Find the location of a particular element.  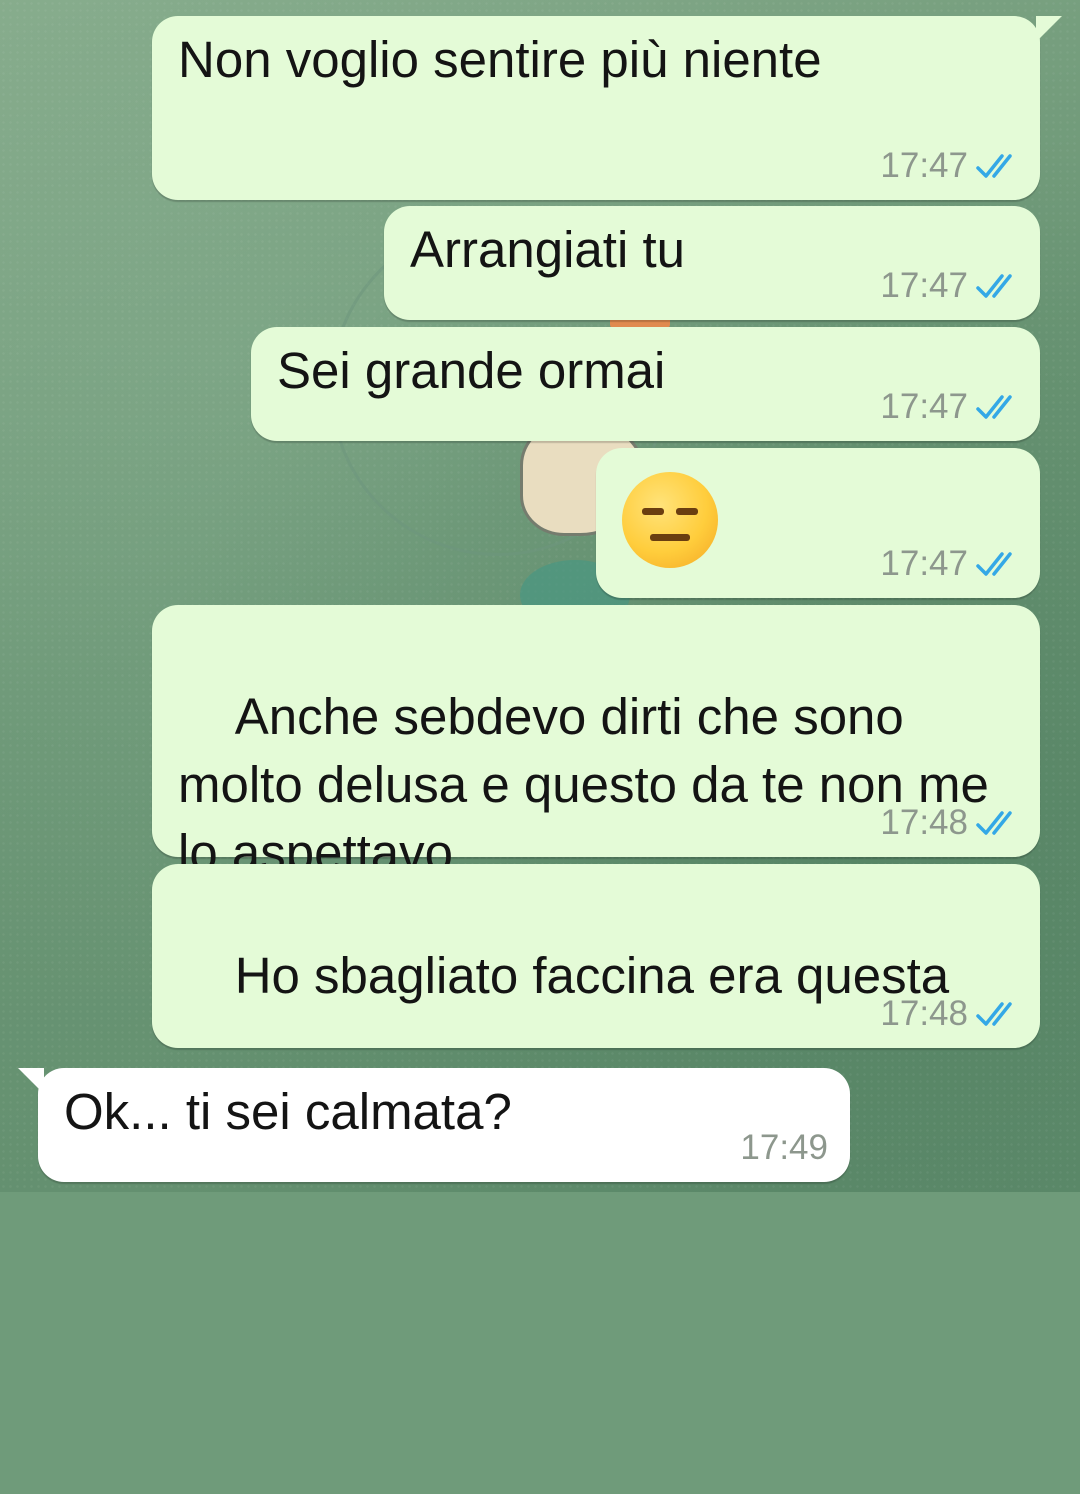

message-time: 17:49 is located at coordinates (784, 1147).